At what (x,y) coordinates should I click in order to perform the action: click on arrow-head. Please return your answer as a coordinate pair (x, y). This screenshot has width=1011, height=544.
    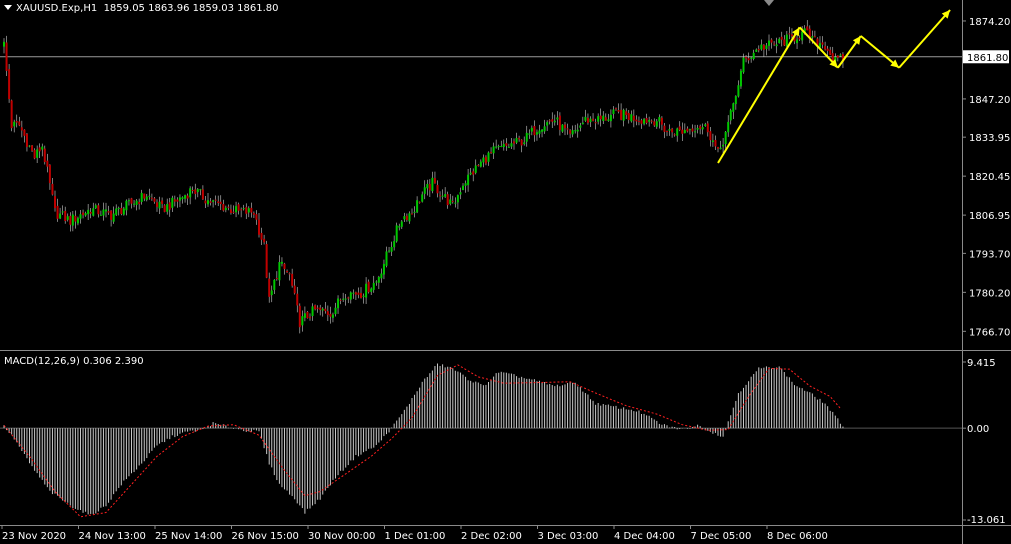
    Looking at the image, I should click on (856, 40).